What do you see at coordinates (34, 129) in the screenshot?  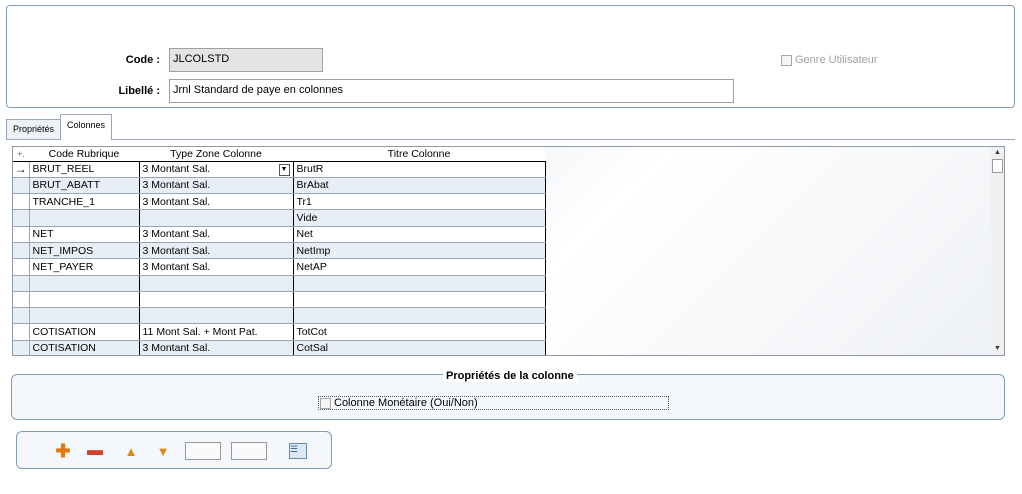 I see `tab-proprietes: Propriétés` at bounding box center [34, 129].